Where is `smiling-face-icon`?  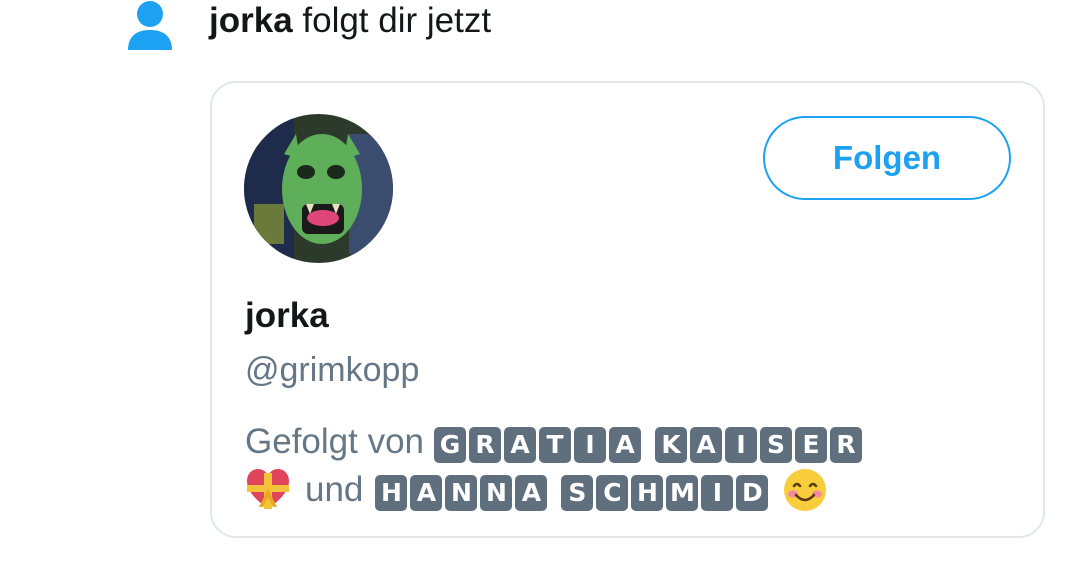 smiling-face-icon is located at coordinates (805, 490).